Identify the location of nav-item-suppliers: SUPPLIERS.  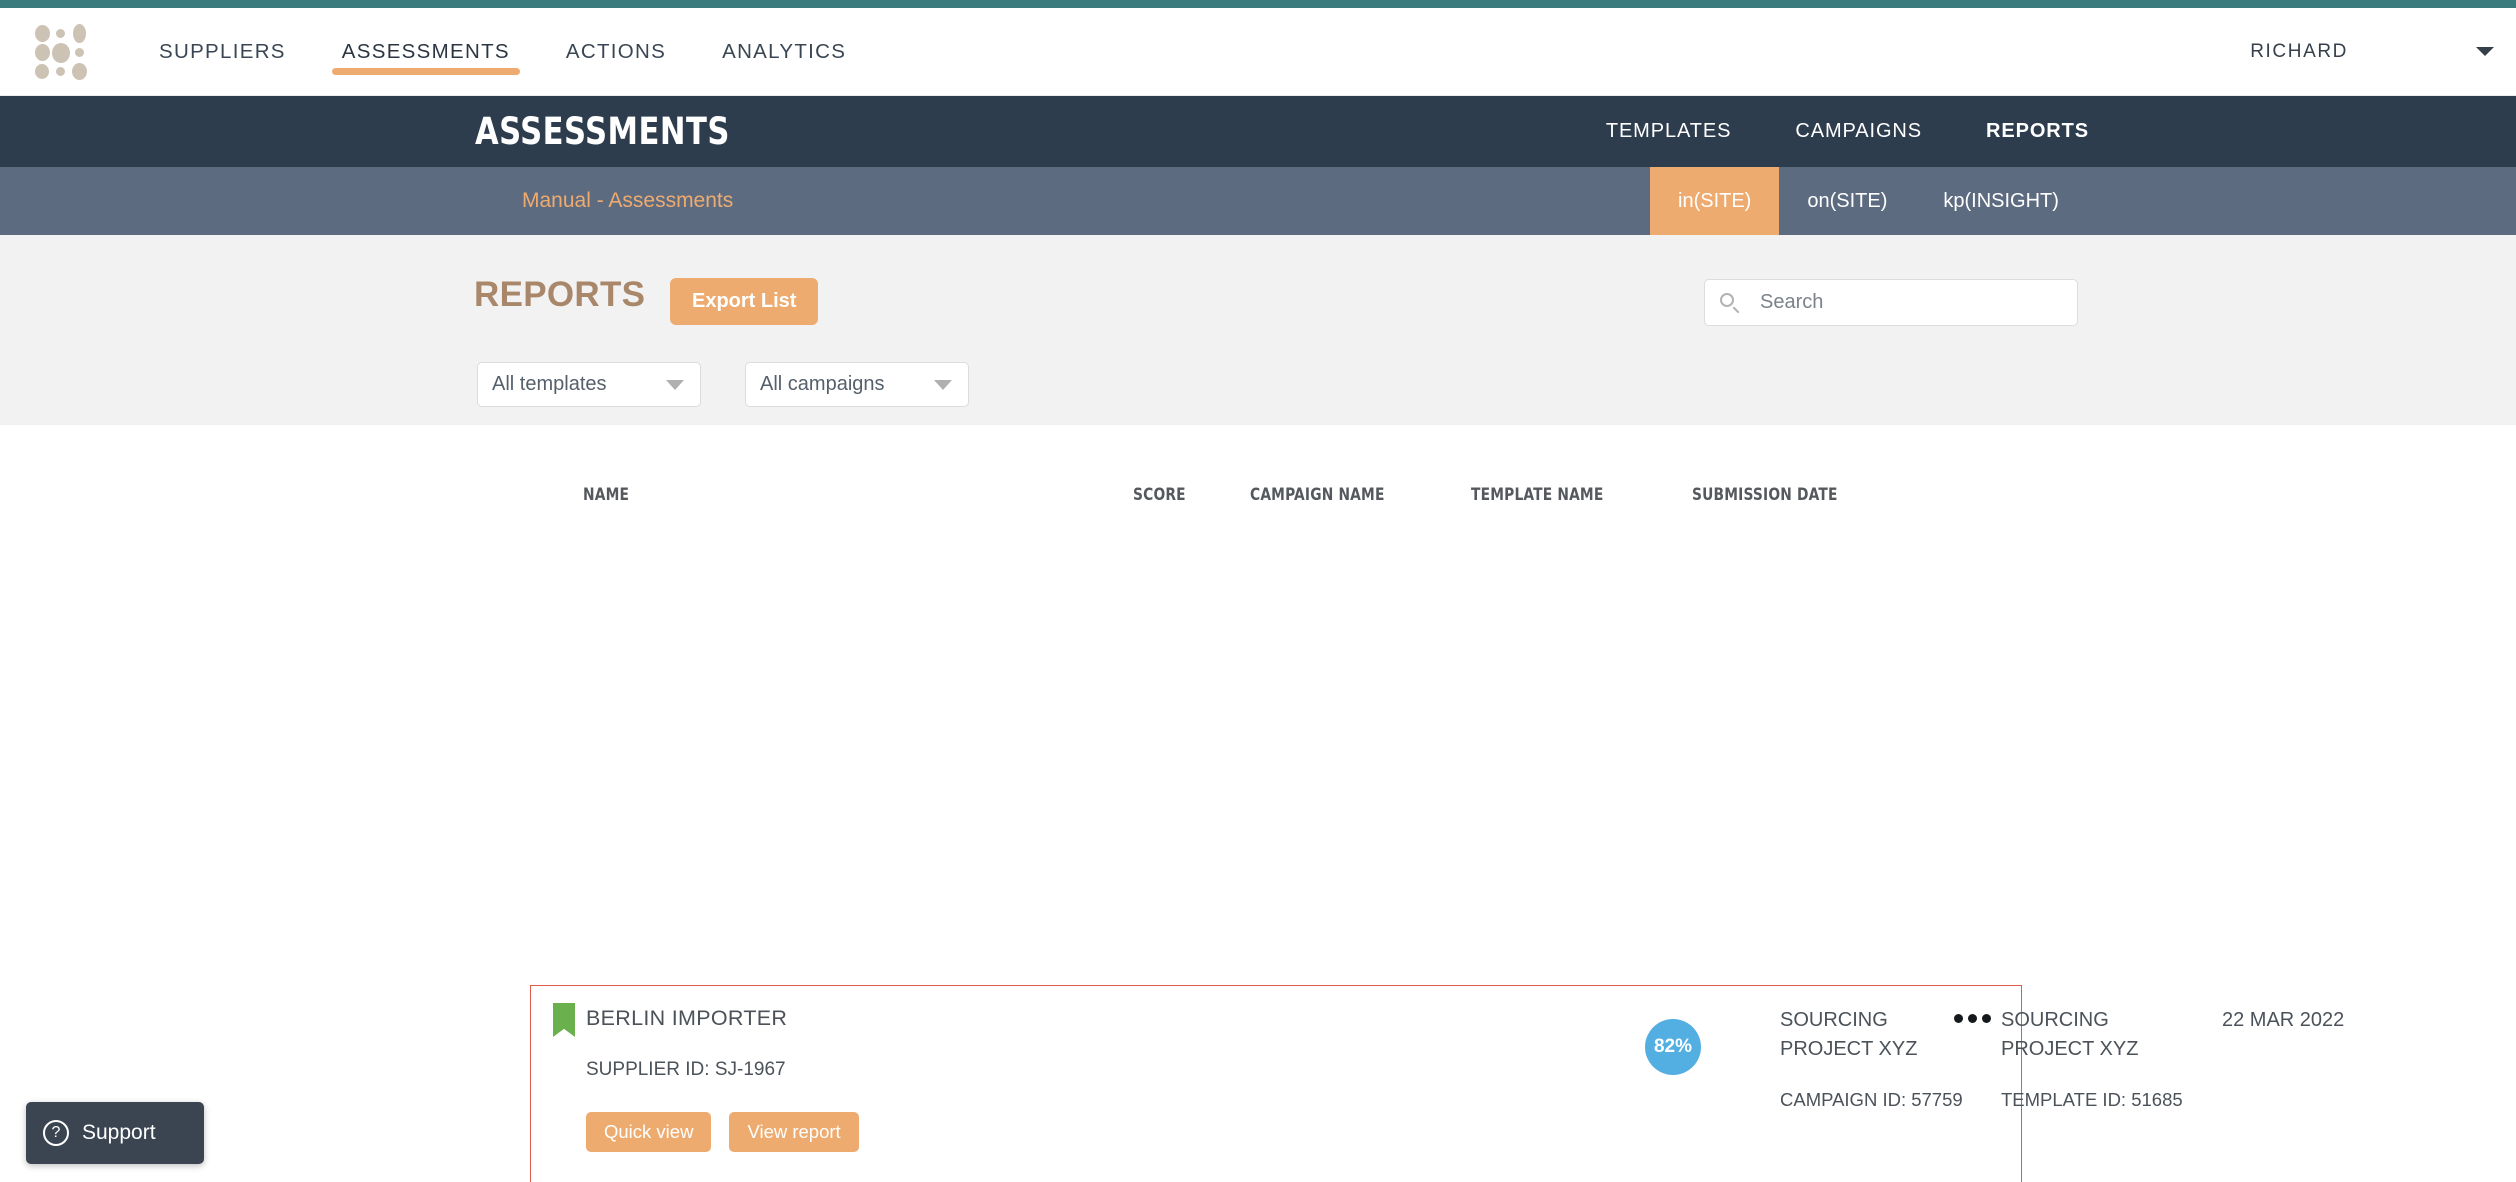
(222, 51).